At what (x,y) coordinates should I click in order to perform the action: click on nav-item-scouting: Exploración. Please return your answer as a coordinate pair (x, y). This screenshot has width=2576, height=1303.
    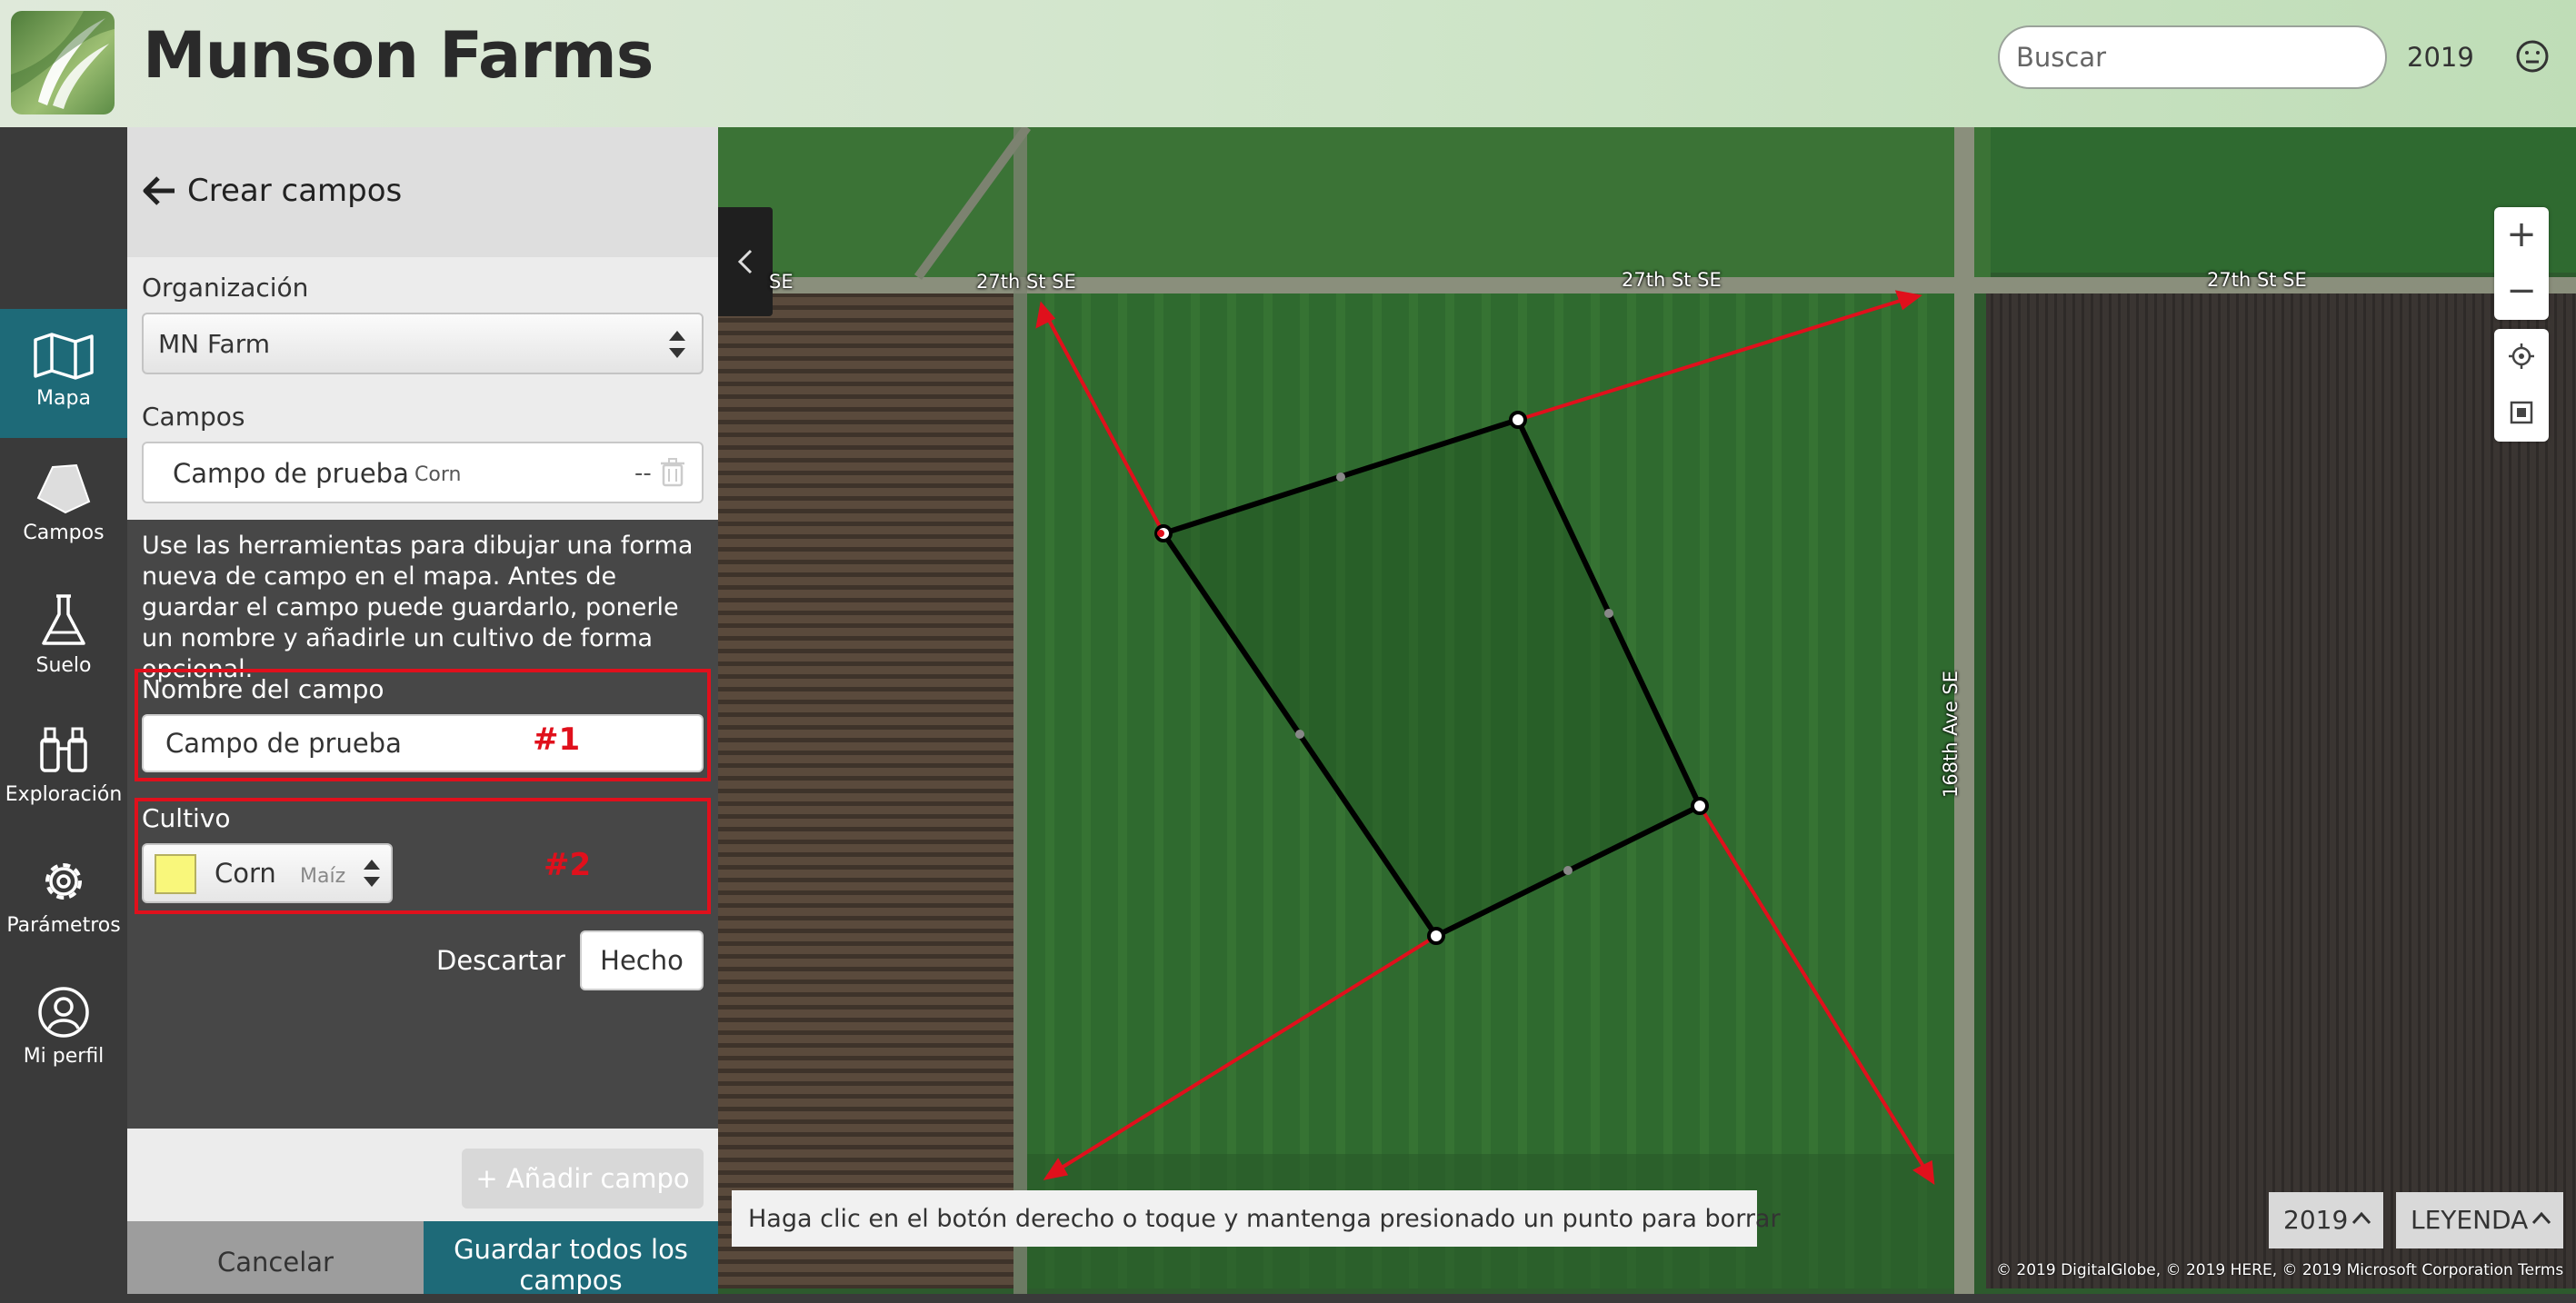
    Looking at the image, I should click on (64, 766).